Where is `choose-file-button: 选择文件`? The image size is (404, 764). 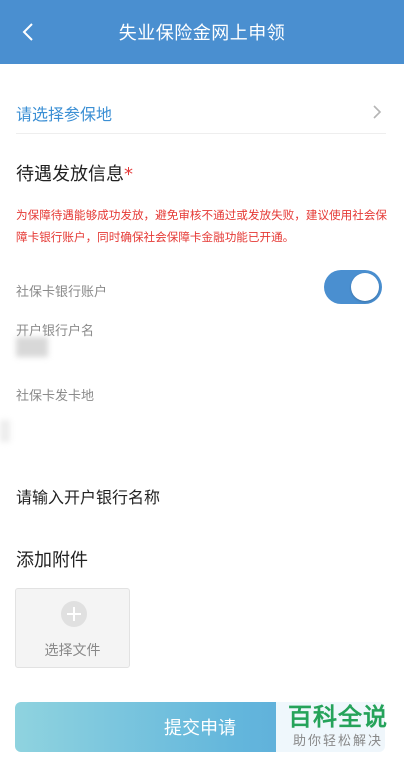
choose-file-button: 选择文件 is located at coordinates (72, 628).